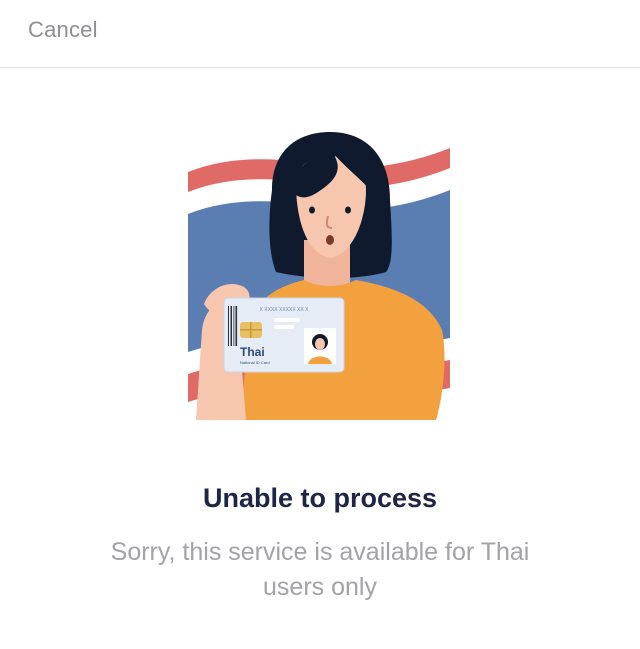 The image size is (640, 649). I want to click on page-title: Unable to process, so click(320, 498).